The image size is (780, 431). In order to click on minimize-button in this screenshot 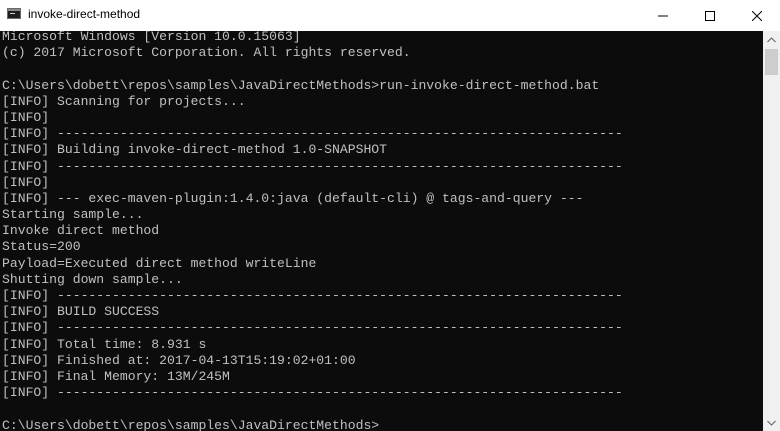, I will do `click(663, 15)`.